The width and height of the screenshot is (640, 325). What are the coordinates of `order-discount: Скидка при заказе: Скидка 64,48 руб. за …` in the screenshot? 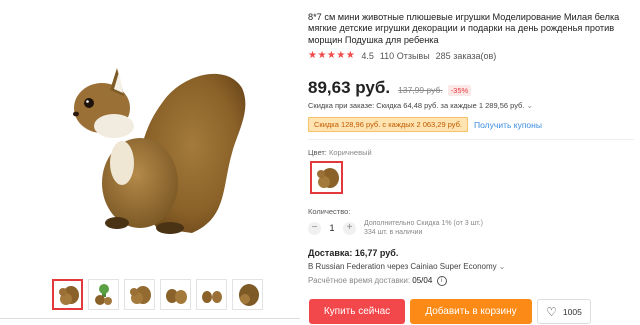 It's located at (420, 105).